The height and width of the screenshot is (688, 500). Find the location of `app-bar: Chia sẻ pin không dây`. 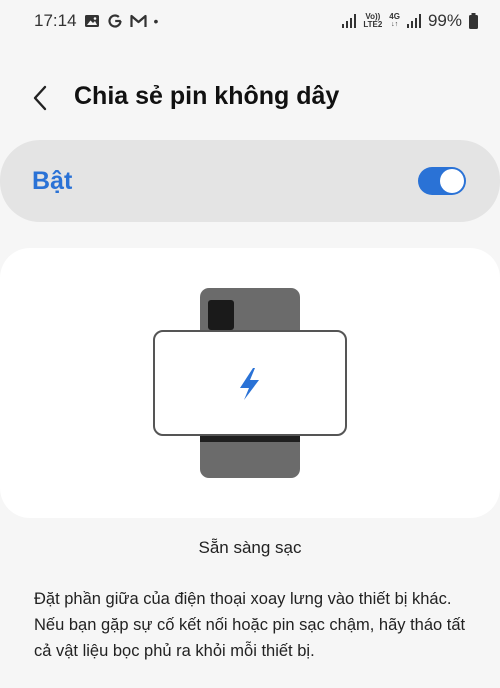

app-bar: Chia sẻ pin không dây is located at coordinates (250, 98).